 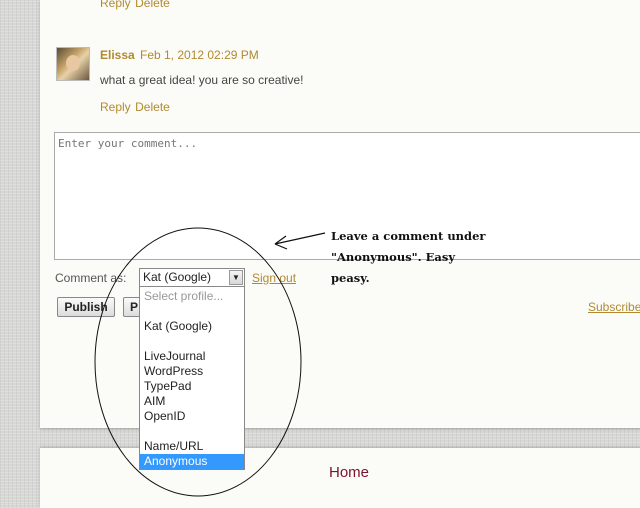 I want to click on annotation-line-3: peasy., so click(x=350, y=278).